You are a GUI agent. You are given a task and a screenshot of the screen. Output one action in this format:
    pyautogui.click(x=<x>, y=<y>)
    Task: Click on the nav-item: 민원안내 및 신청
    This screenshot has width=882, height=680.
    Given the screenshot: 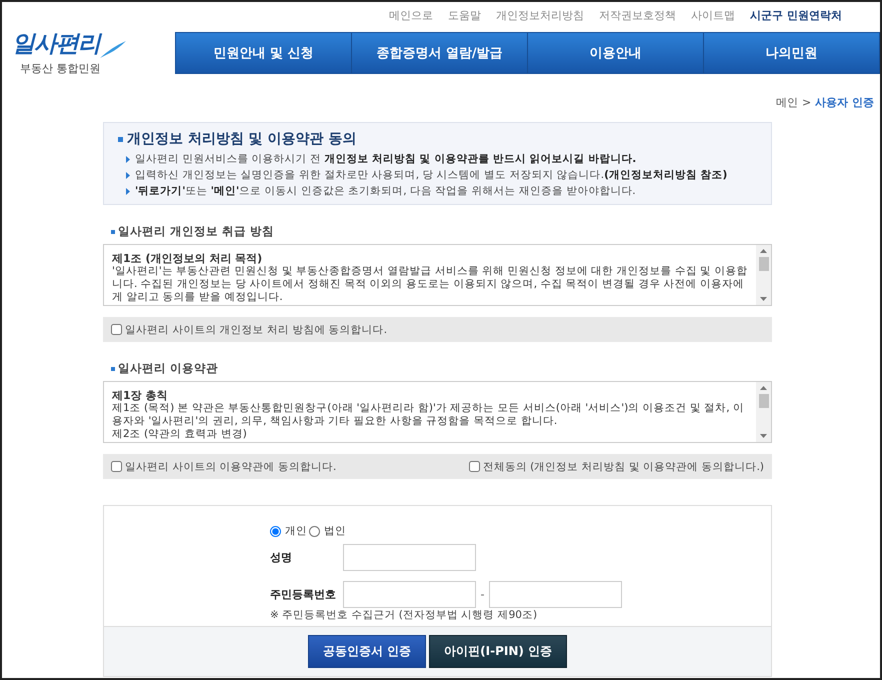 What is the action you would take?
    pyautogui.click(x=263, y=53)
    